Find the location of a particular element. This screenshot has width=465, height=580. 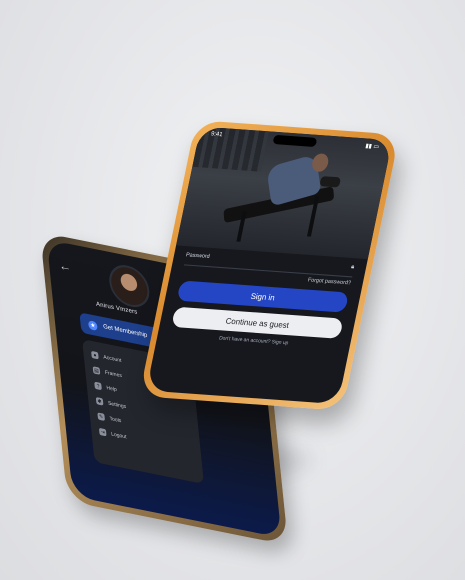

gear-icon: ✱ is located at coordinates (99, 401).